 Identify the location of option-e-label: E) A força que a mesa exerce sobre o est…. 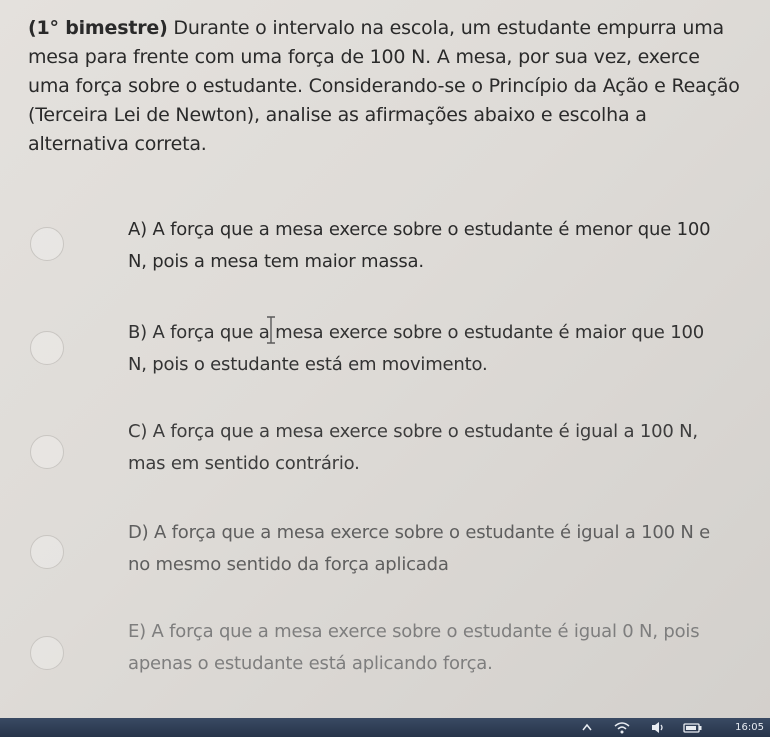
(428, 648).